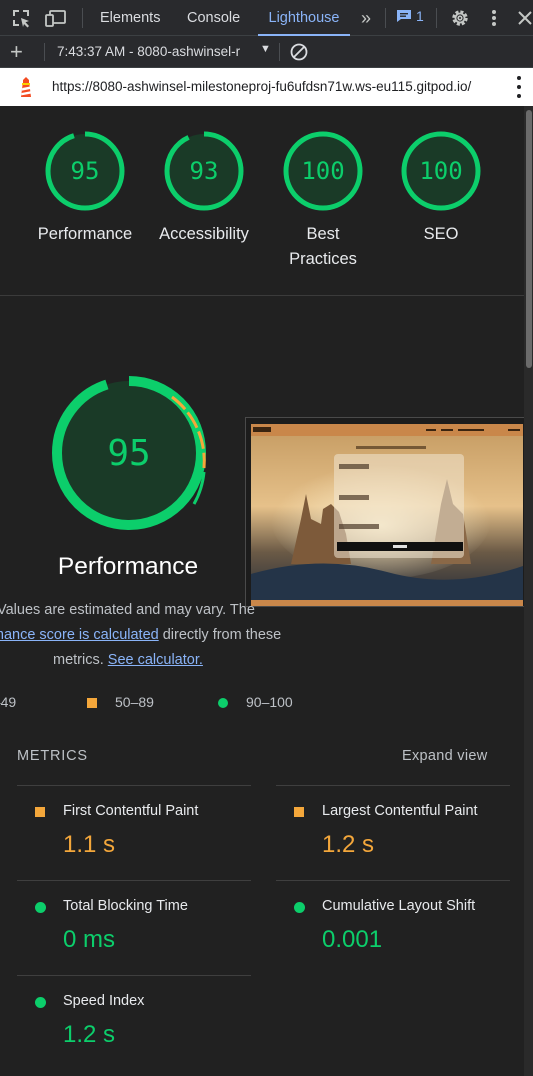  Describe the element at coordinates (387, 515) in the screenshot. I see `page-screenshot-image` at that location.